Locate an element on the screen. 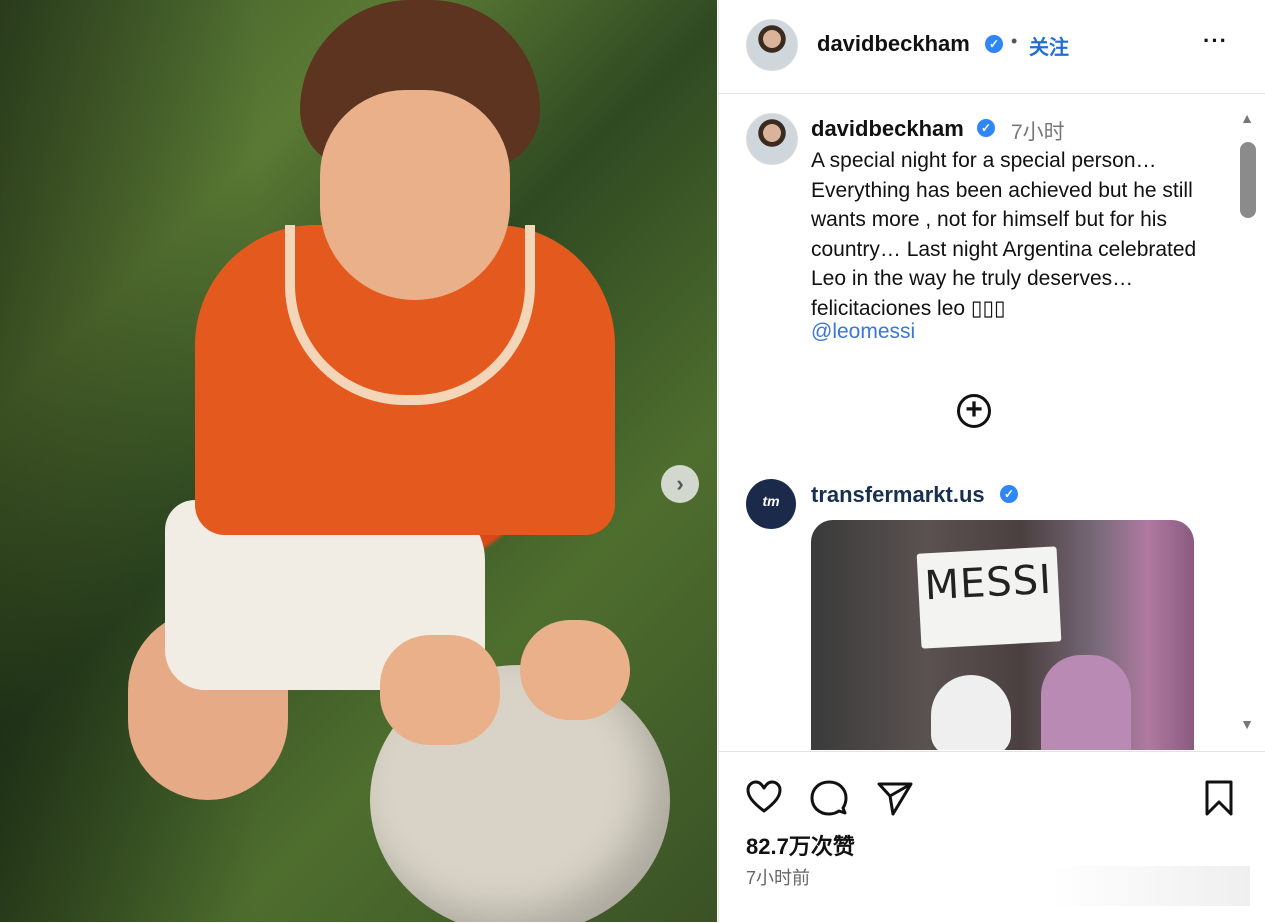 Image resolution: width=1265 pixels, height=923 pixels. photo-face is located at coordinates (415, 195).